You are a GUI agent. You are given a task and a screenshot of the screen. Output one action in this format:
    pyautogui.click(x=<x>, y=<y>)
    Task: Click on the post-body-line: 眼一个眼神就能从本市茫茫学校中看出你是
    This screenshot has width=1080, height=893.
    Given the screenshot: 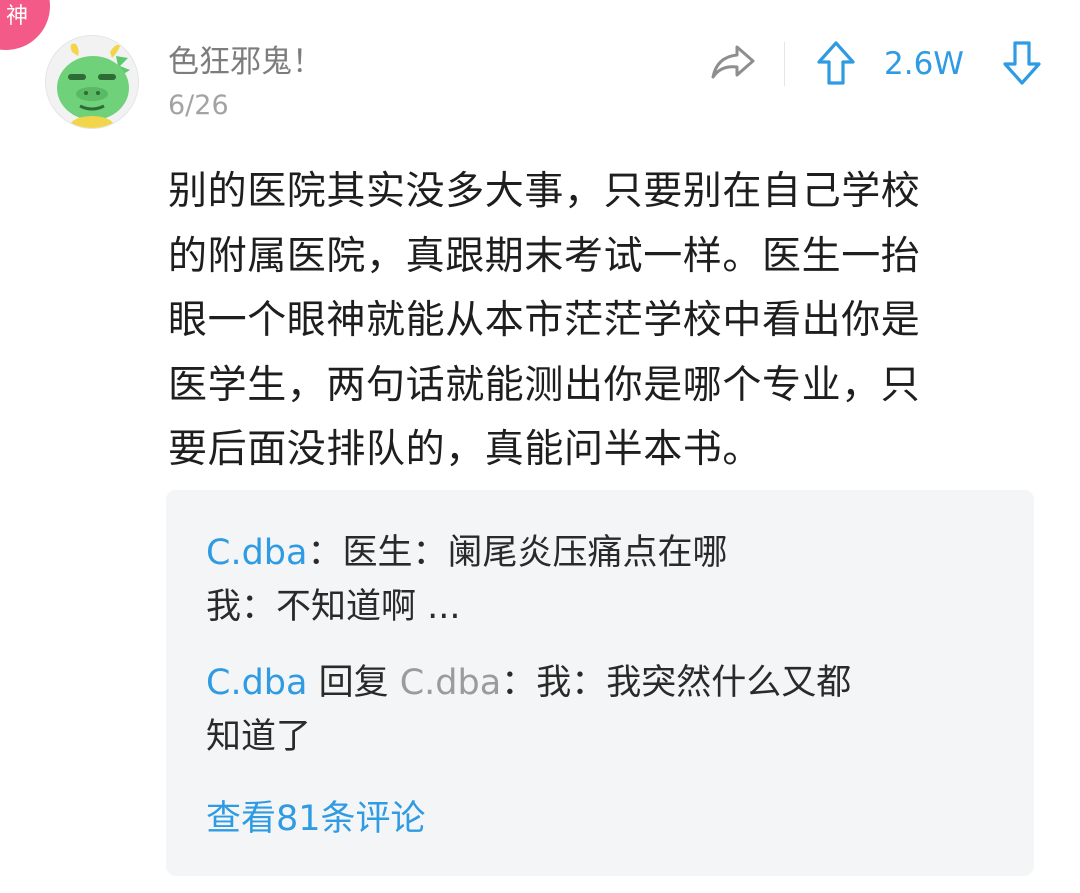 What is the action you would take?
    pyautogui.click(x=544, y=320)
    